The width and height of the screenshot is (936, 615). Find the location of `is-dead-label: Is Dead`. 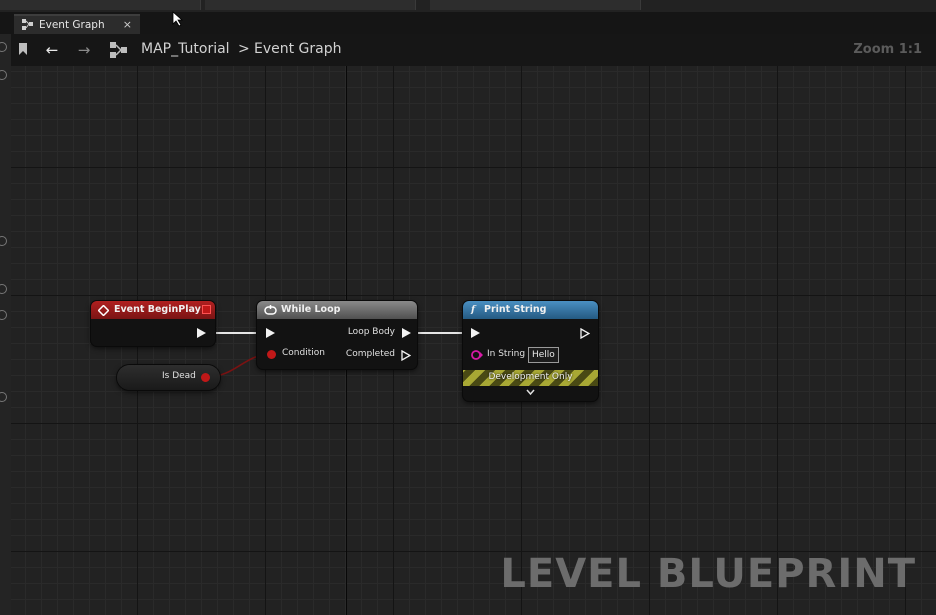

is-dead-label: Is Dead is located at coordinates (179, 376).